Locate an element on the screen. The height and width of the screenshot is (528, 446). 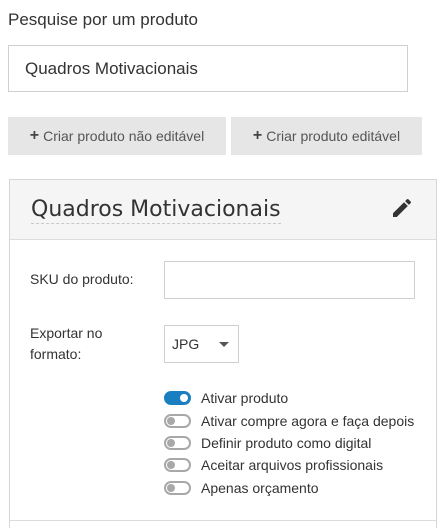
toggle-activate-product: Ativar produto is located at coordinates (226, 398).